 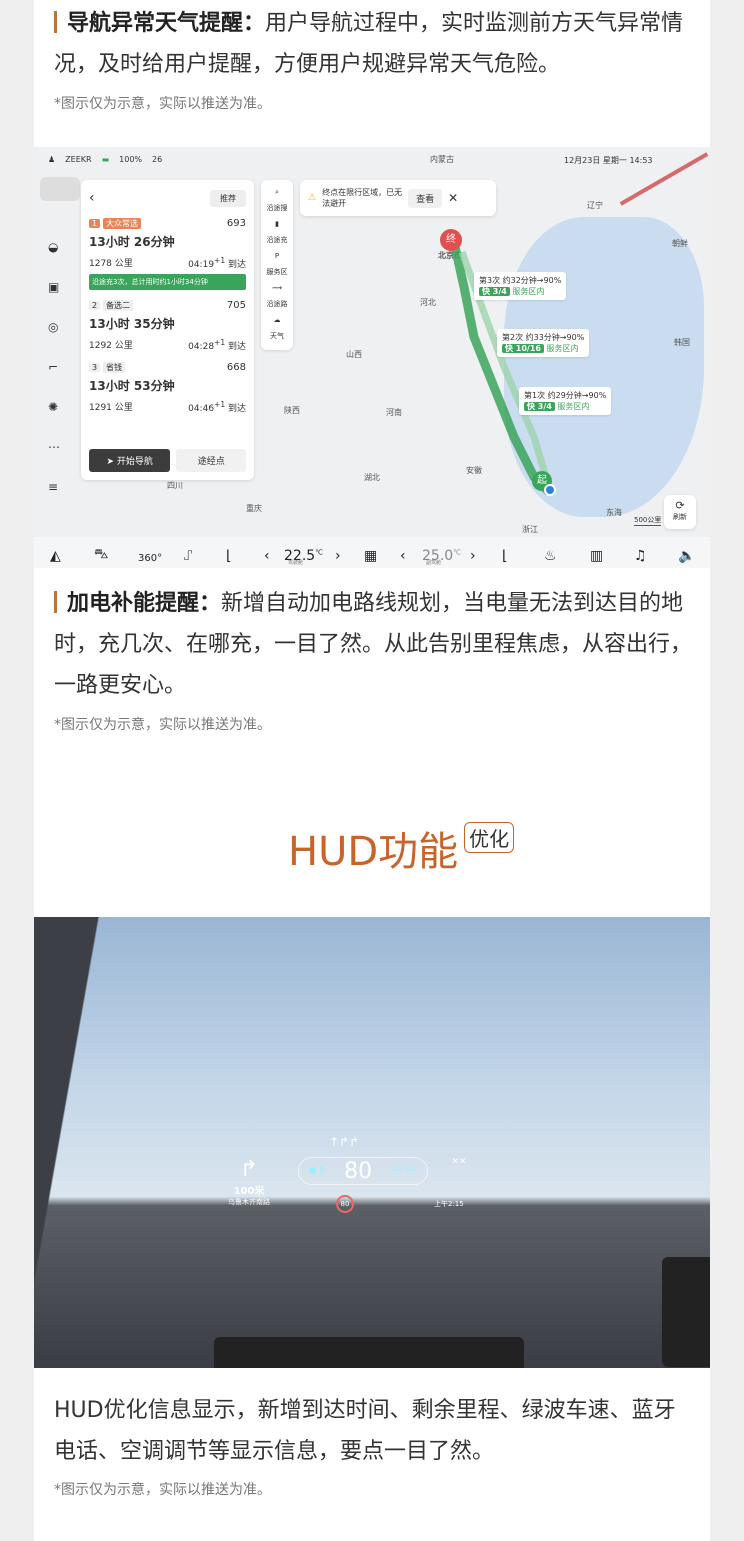 What do you see at coordinates (403, 556) in the screenshot?
I see `temp-down-right: ‹` at bounding box center [403, 556].